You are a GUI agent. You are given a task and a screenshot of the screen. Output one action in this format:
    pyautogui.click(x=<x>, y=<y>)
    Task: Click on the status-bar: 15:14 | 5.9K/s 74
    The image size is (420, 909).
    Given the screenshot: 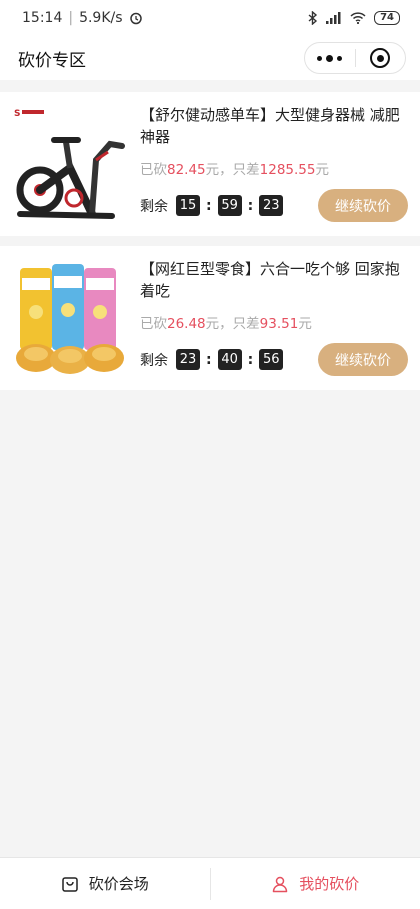 What is the action you would take?
    pyautogui.click(x=210, y=18)
    